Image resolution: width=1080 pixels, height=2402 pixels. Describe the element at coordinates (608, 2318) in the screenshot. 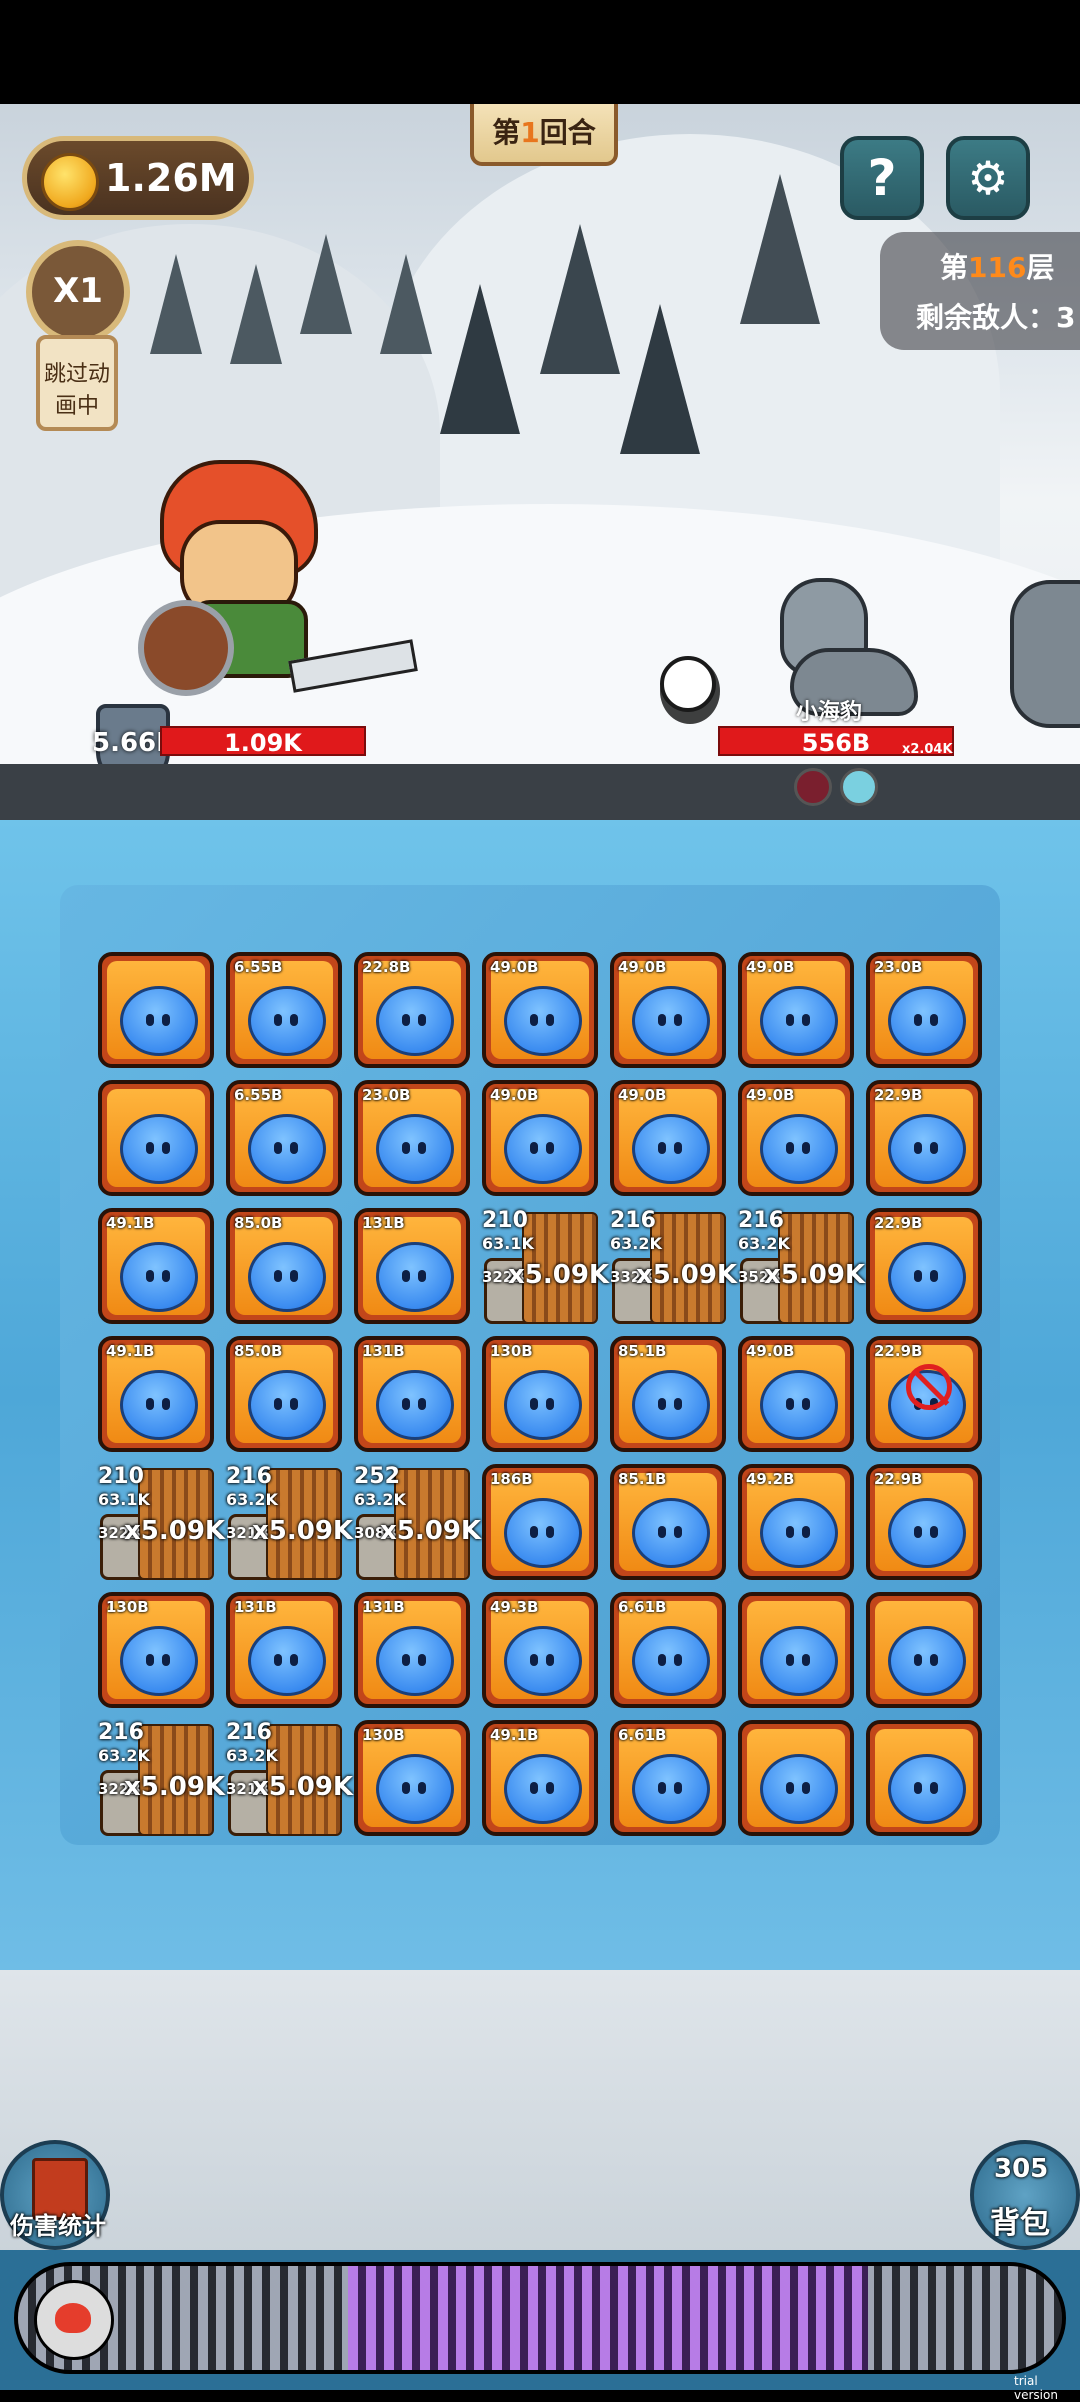

I see `timeline-purple-segment` at that location.